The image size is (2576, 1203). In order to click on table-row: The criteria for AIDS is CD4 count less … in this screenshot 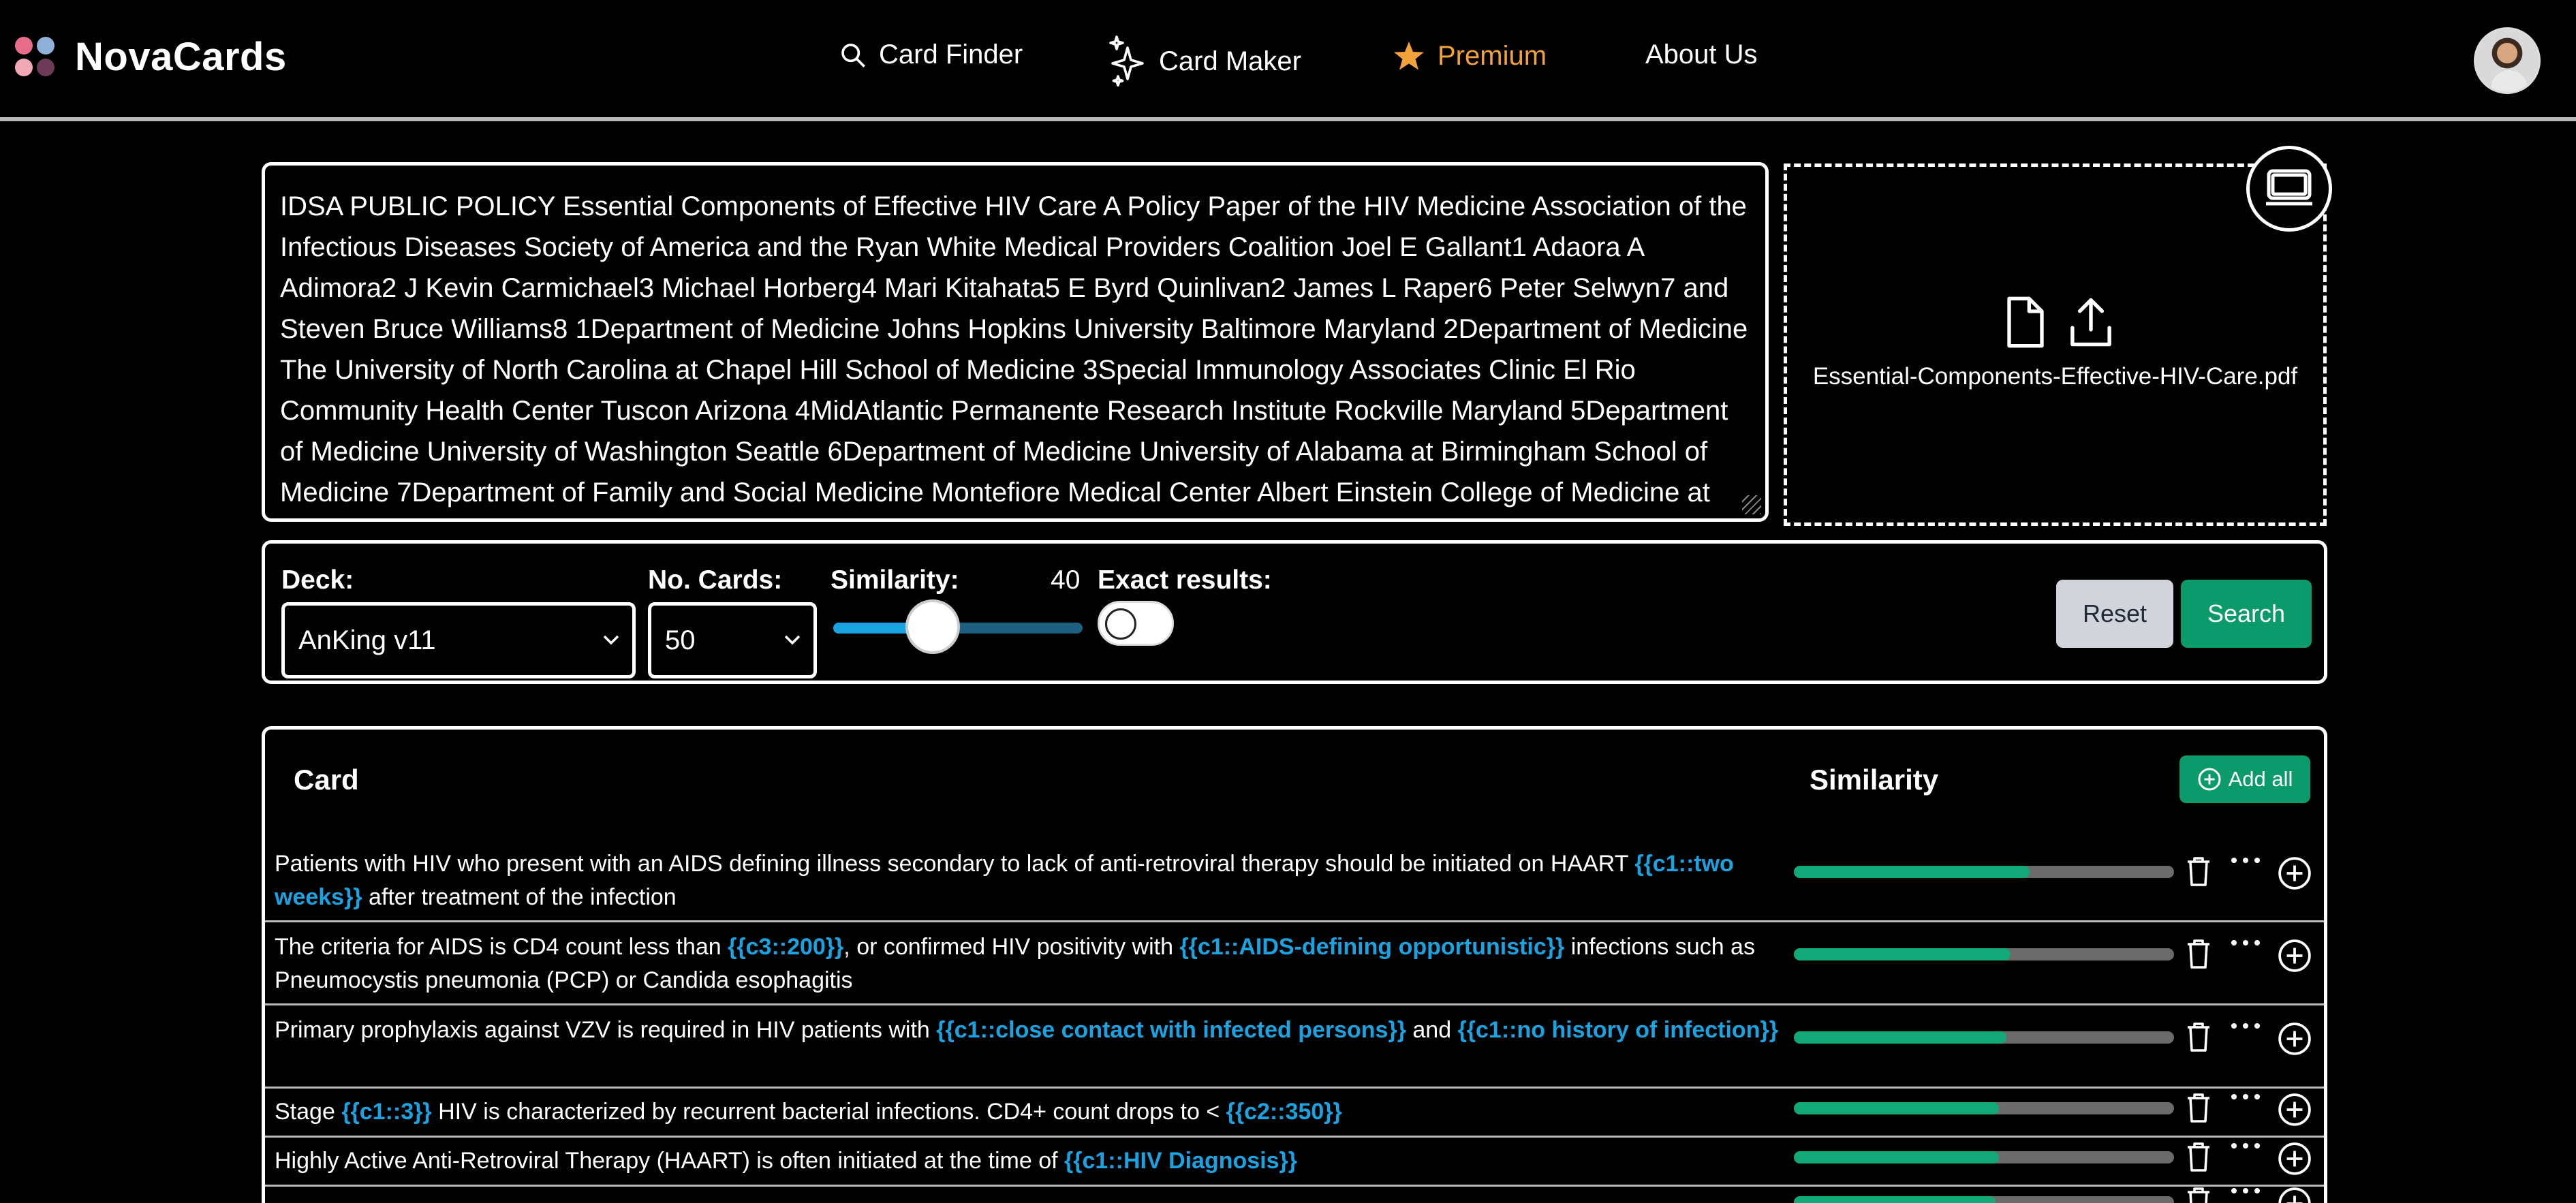, I will do `click(1294, 963)`.